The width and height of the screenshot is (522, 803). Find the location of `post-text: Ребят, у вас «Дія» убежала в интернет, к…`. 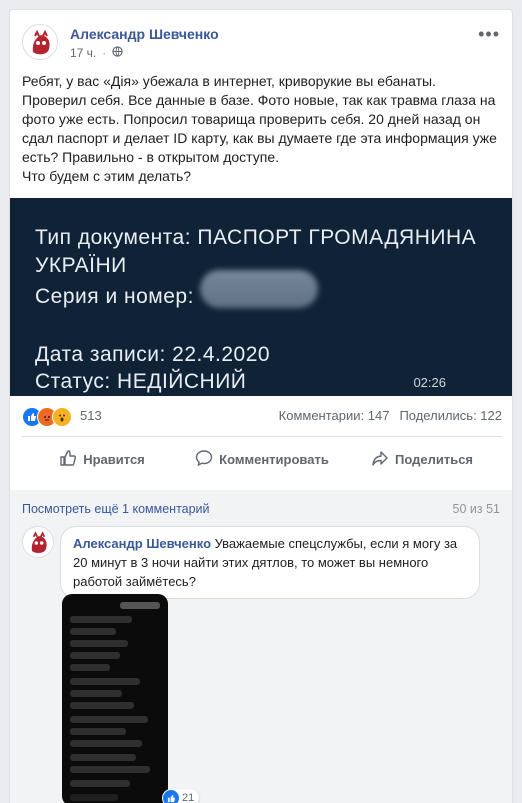

post-text: Ребят, у вас «Дія» убежала в интернет, к… is located at coordinates (264, 129).